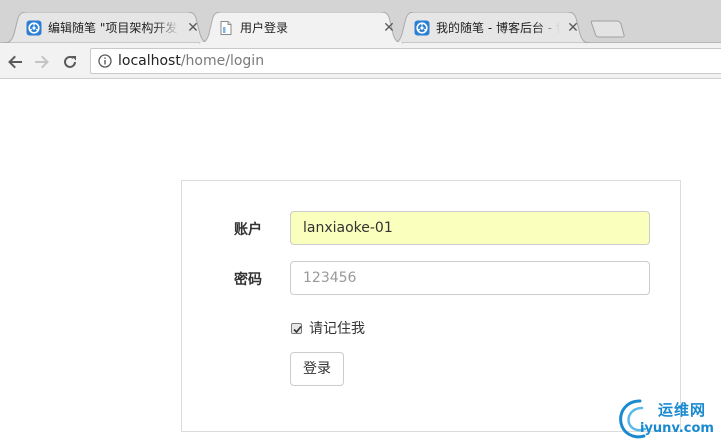  I want to click on forward-button, so click(42, 62).